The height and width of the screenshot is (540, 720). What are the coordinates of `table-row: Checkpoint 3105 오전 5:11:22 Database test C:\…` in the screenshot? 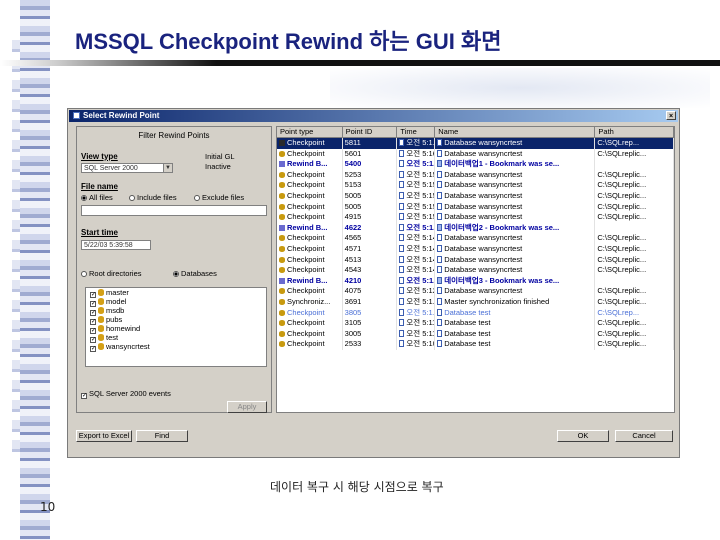 It's located at (475, 323).